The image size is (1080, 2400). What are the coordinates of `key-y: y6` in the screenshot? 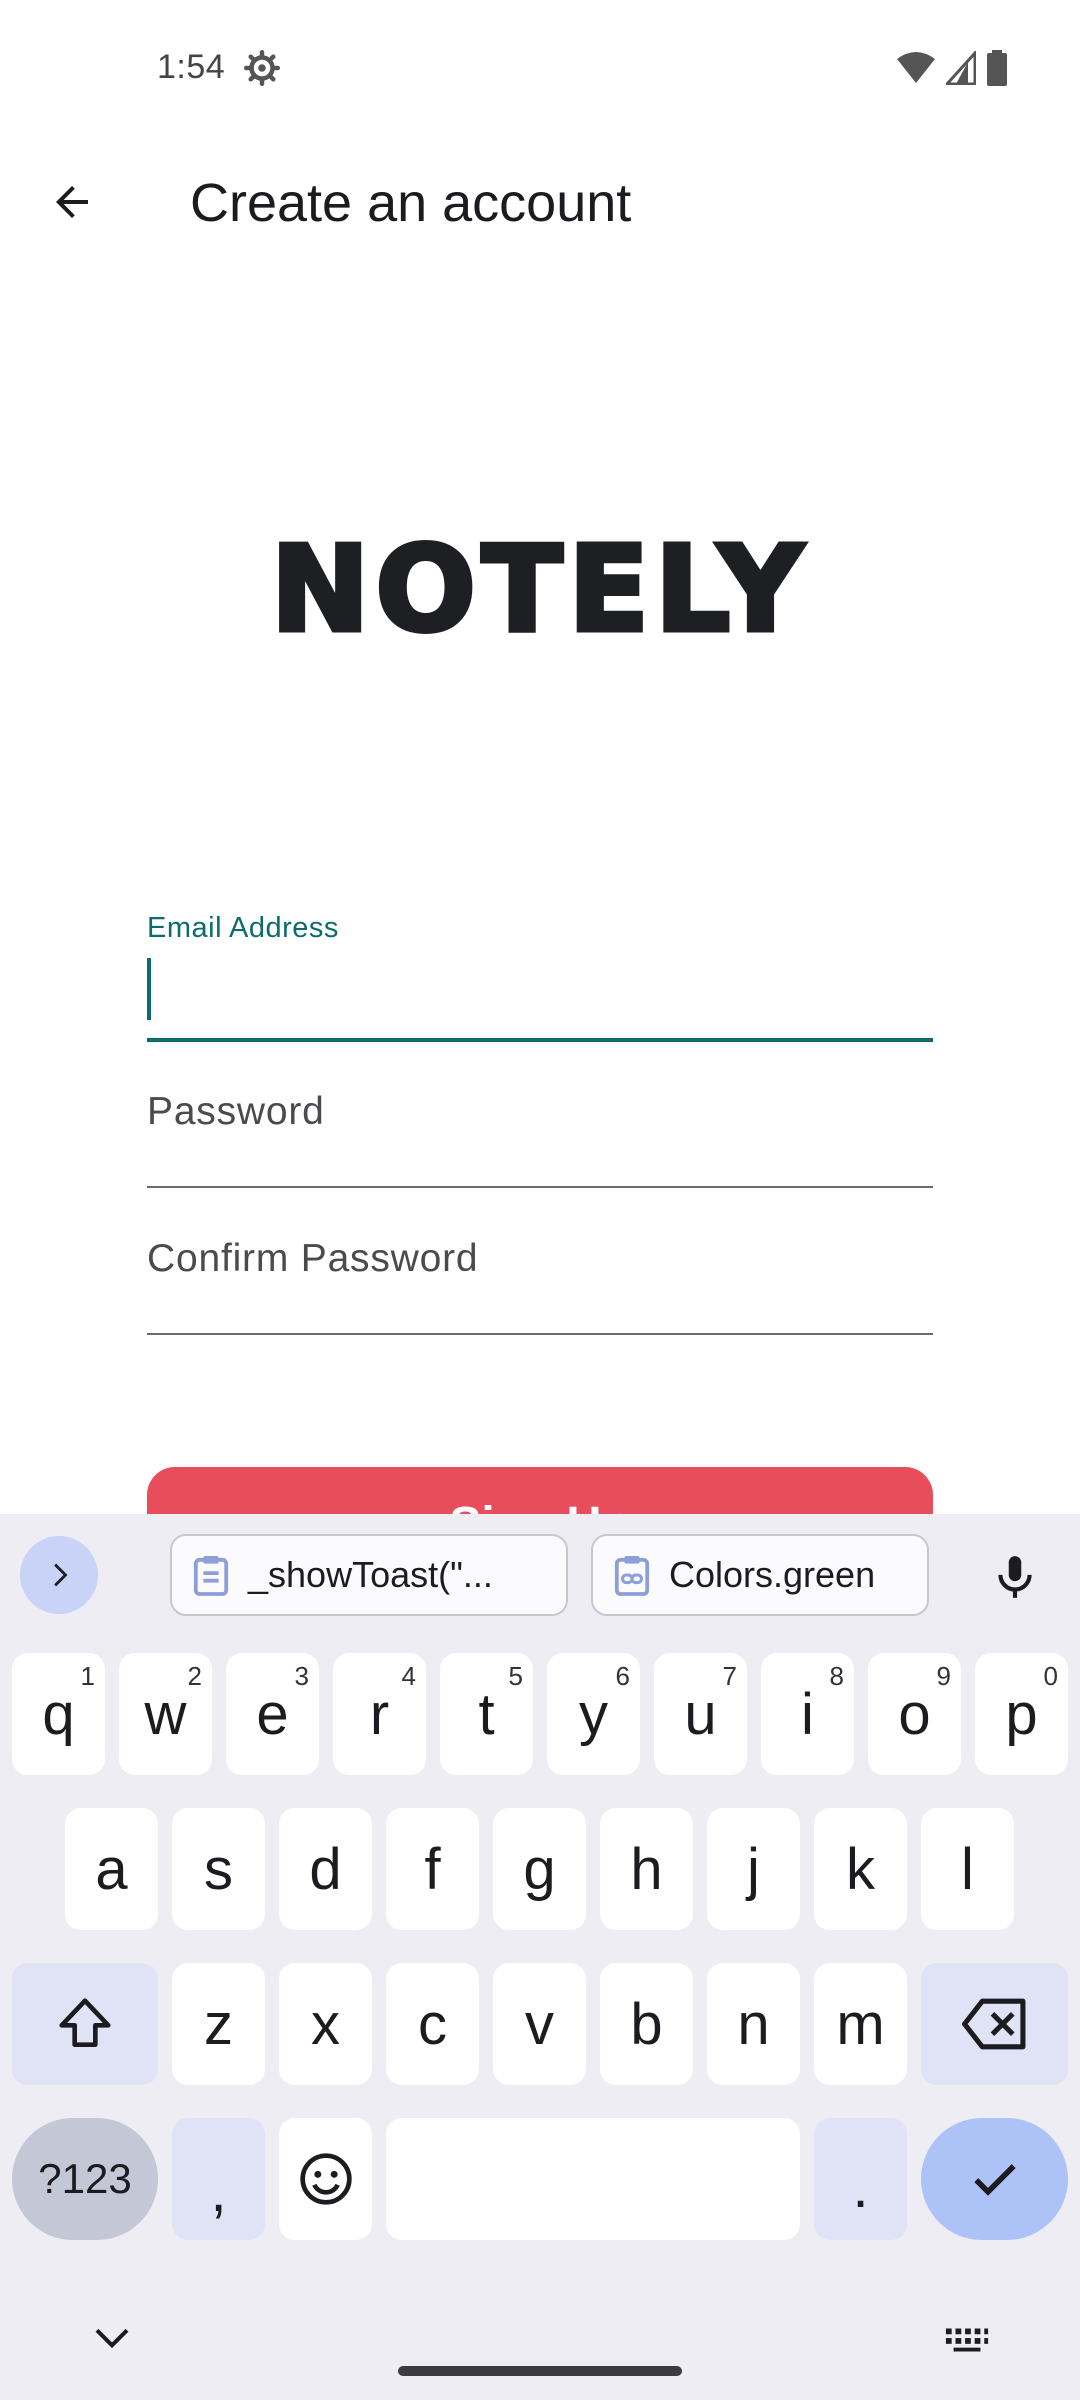 It's located at (593, 1714).